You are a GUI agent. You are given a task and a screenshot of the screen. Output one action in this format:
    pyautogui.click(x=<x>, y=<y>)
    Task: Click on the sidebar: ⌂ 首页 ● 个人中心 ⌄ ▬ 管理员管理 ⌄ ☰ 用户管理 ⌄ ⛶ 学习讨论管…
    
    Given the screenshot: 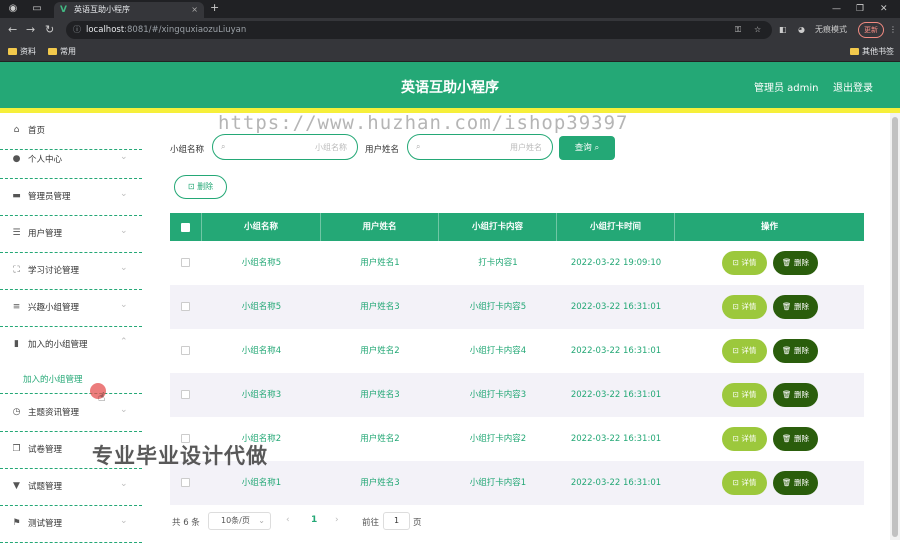 What is the action you would take?
    pyautogui.click(x=71, y=328)
    